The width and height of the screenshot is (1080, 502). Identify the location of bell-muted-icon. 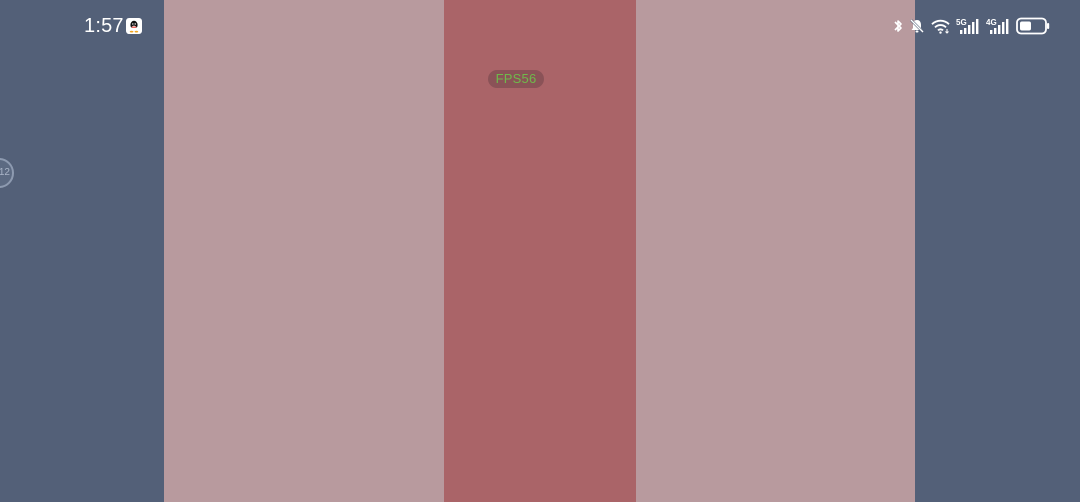
(917, 26).